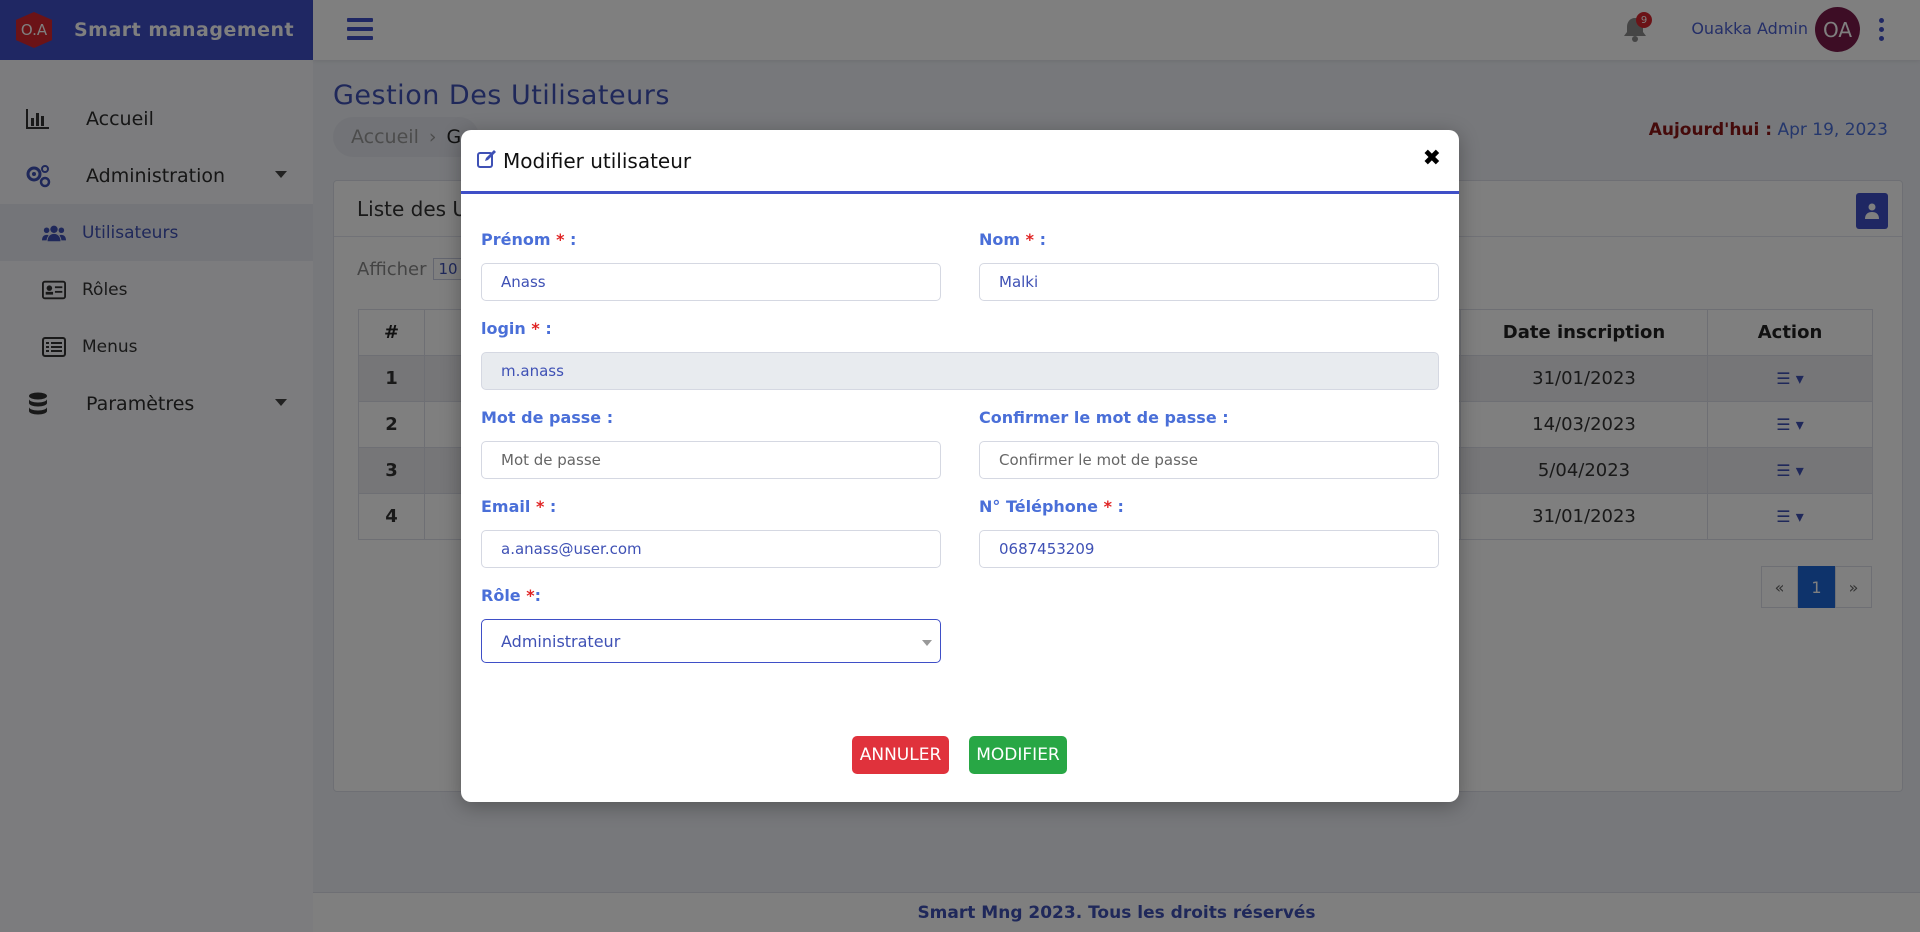 This screenshot has width=1920, height=932. What do you see at coordinates (1209, 282) in the screenshot?
I see `nom-field` at bounding box center [1209, 282].